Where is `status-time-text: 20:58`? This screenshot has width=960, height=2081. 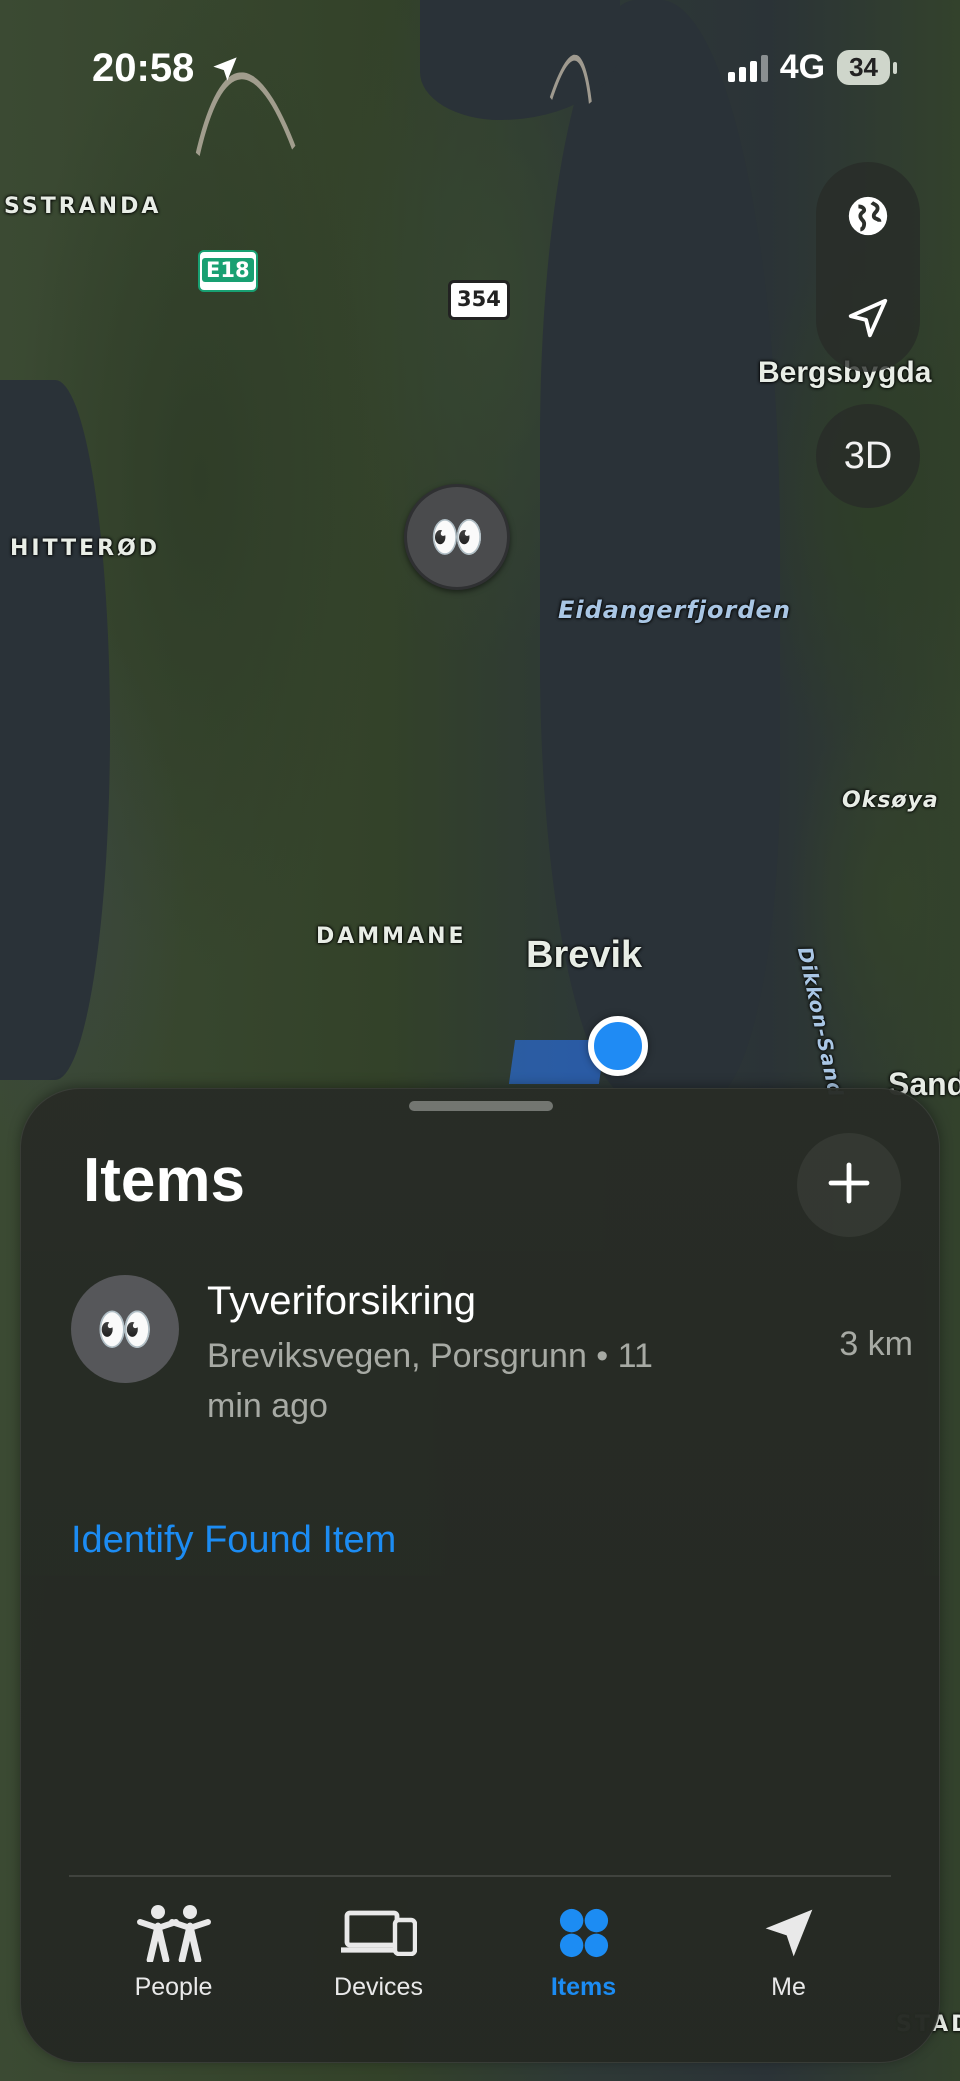 status-time-text: 20:58 is located at coordinates (143, 68).